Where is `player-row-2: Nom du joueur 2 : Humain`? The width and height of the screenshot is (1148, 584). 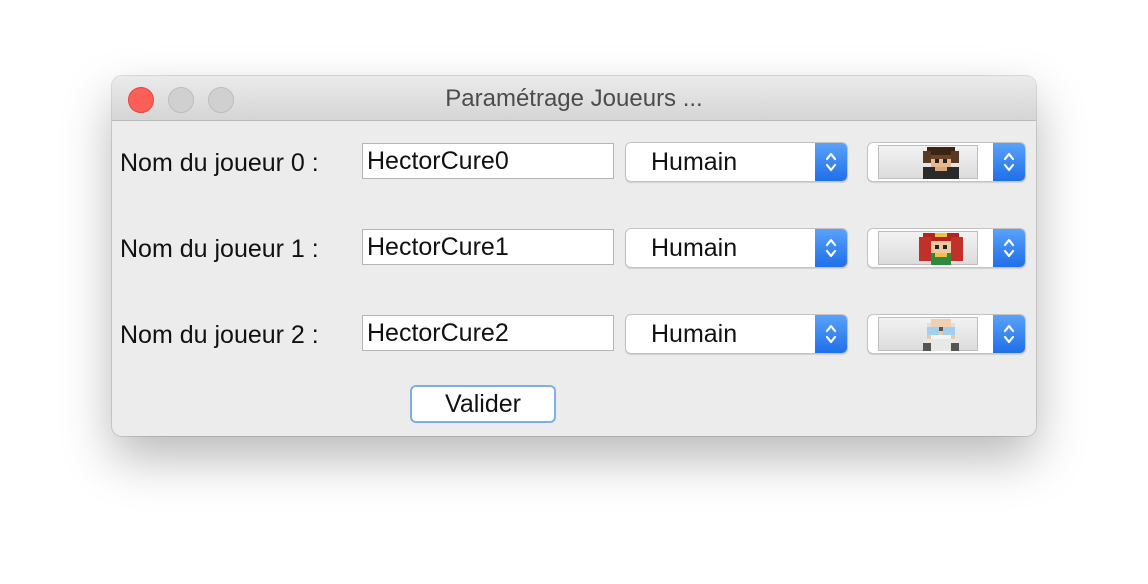
player-row-2: Nom du joueur 2 : Humain is located at coordinates (574, 334).